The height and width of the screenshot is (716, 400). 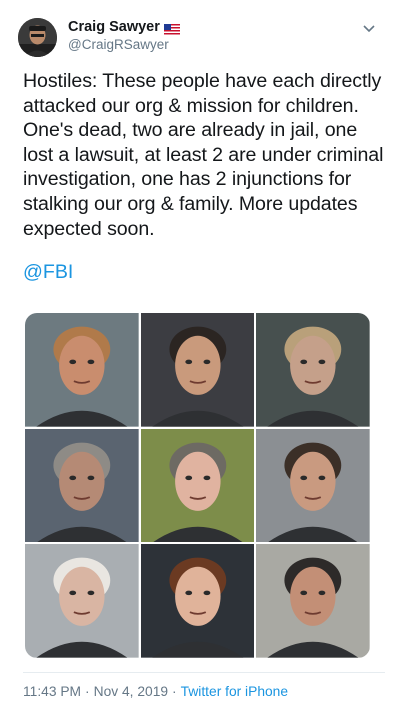 What do you see at coordinates (48, 272) in the screenshot?
I see `mention-link: @FBI` at bounding box center [48, 272].